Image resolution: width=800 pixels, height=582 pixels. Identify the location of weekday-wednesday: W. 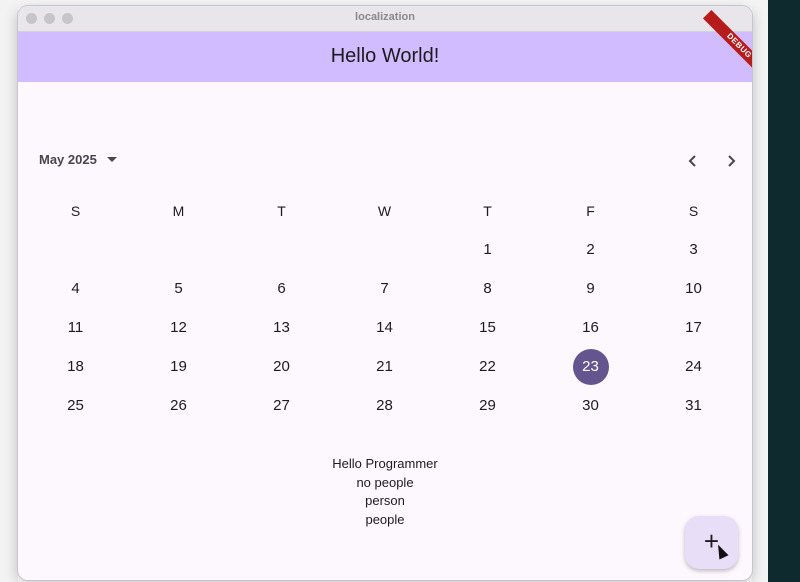
(384, 211).